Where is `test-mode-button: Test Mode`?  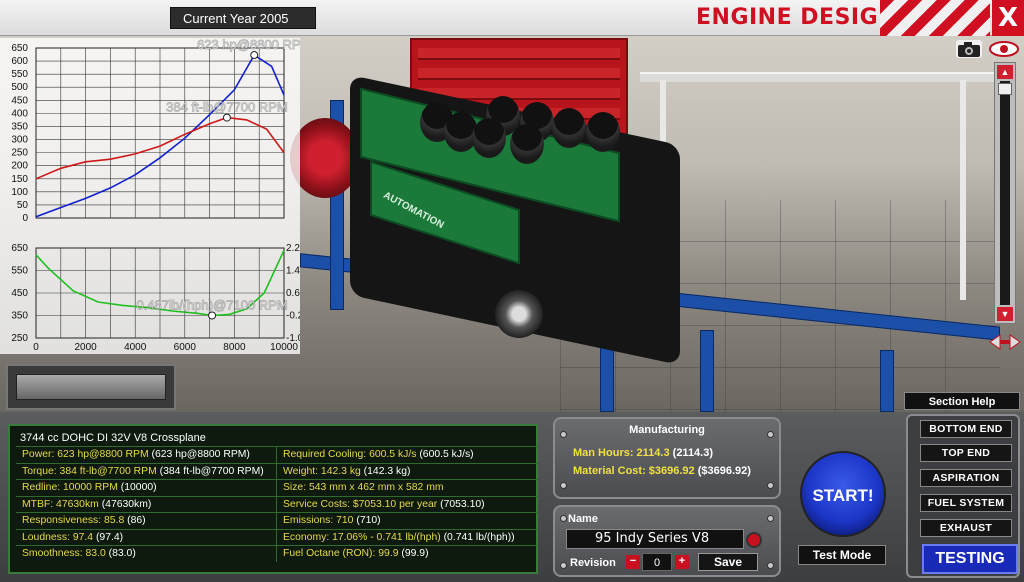
test-mode-button: Test Mode is located at coordinates (842, 555).